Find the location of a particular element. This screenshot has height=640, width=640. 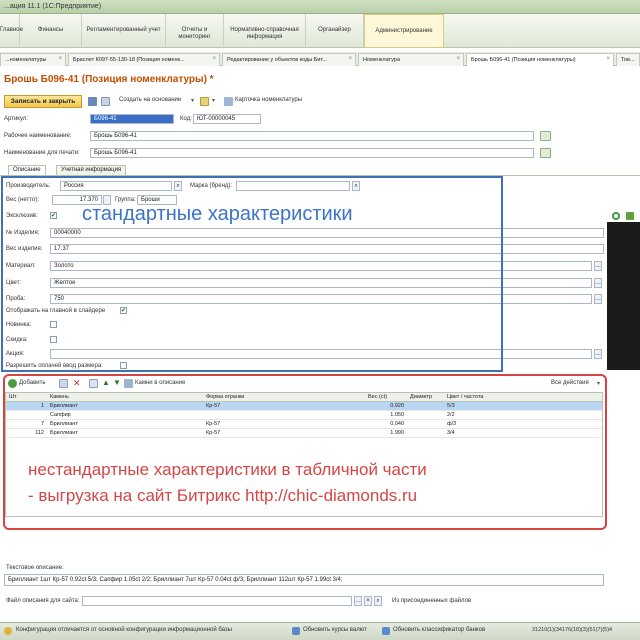

update-banks-link: Обновить классификатор банков is located at coordinates (439, 630).